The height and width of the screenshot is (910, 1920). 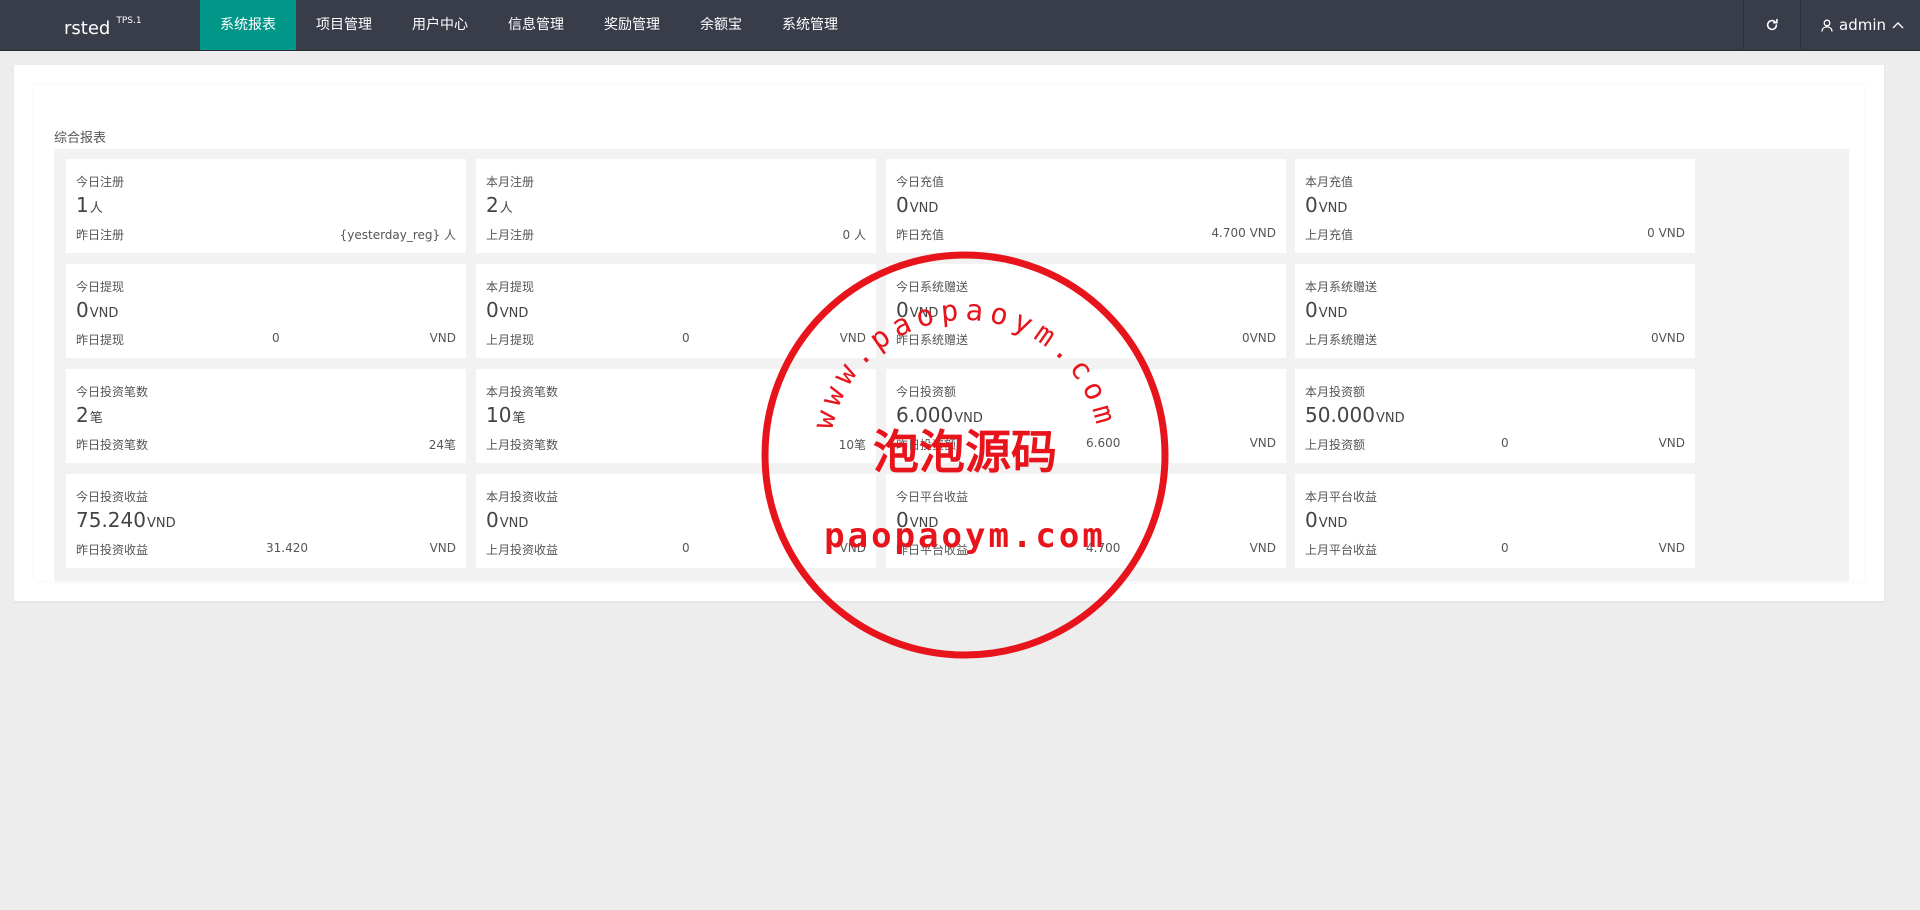 I want to click on stat-label: 本月系统赠送, so click(x=1341, y=287).